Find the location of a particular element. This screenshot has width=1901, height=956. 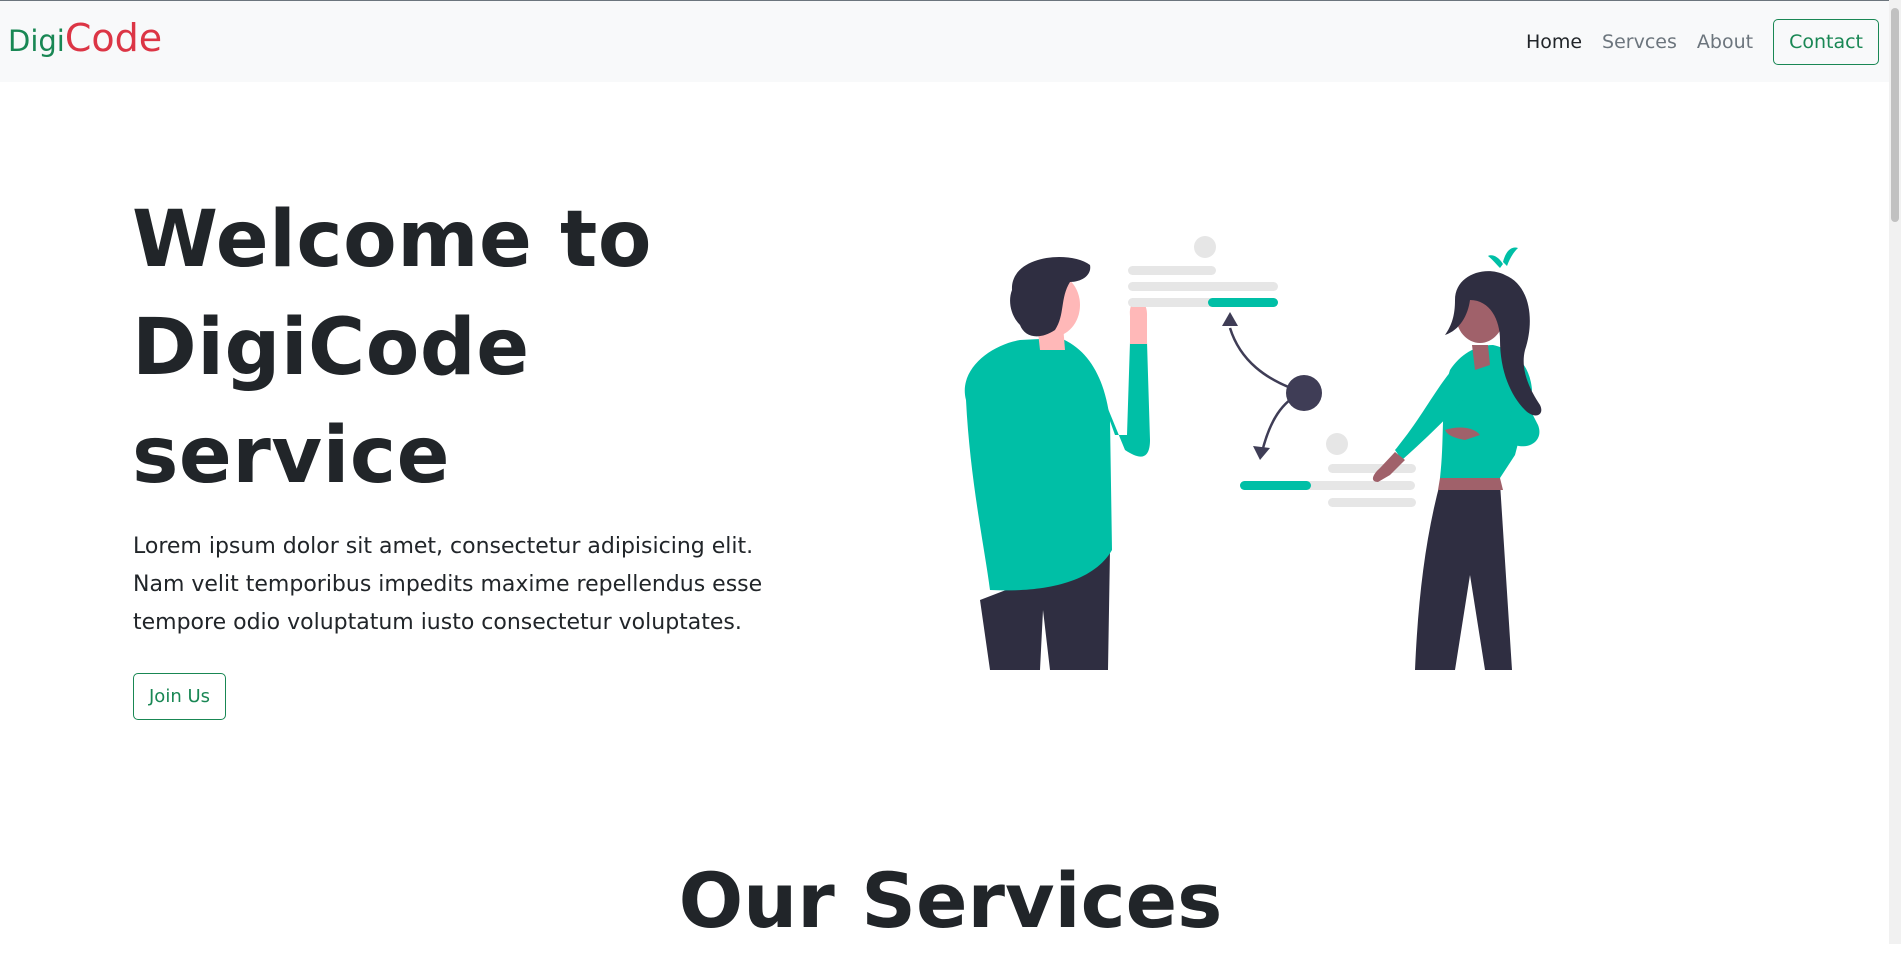

brand-logo: DigiCode is located at coordinates (85, 38).